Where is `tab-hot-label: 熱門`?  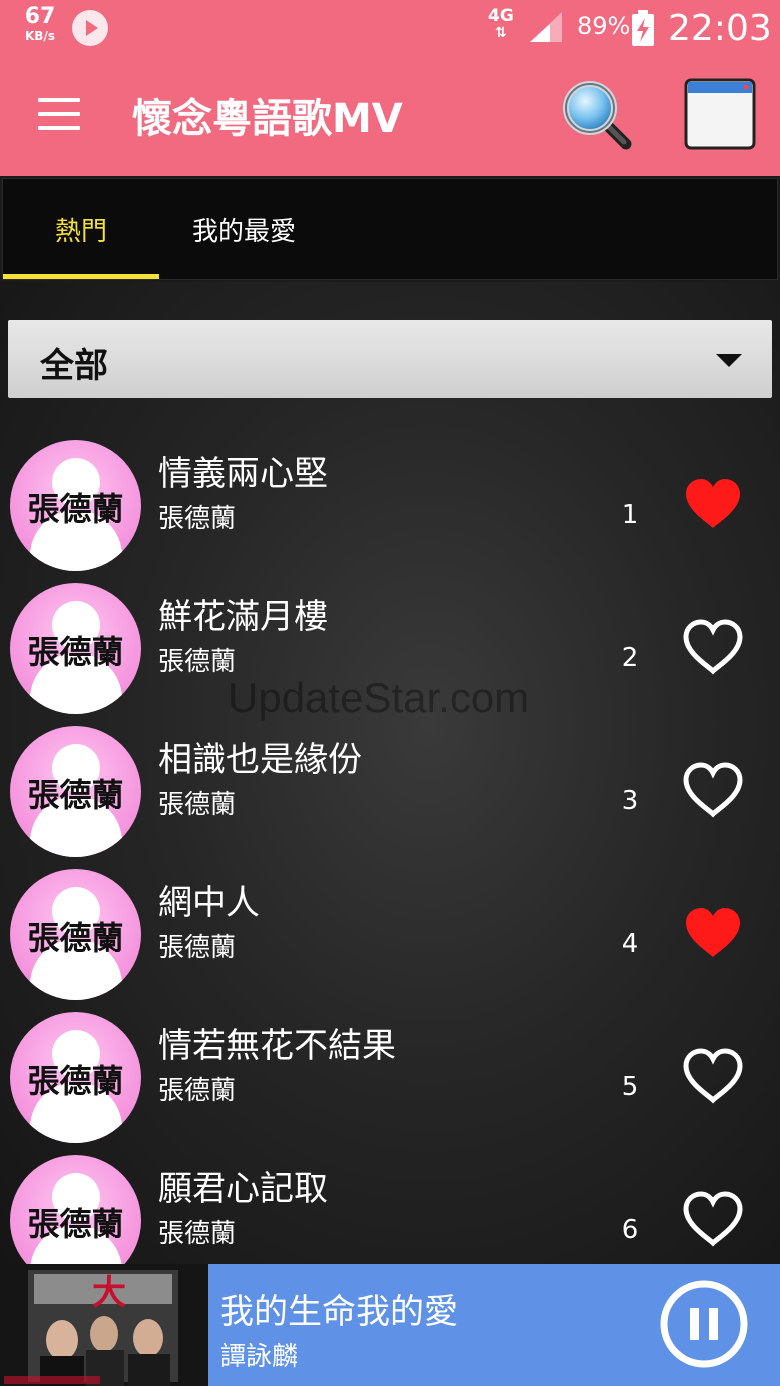
tab-hot-label: 熱門 is located at coordinates (80, 231).